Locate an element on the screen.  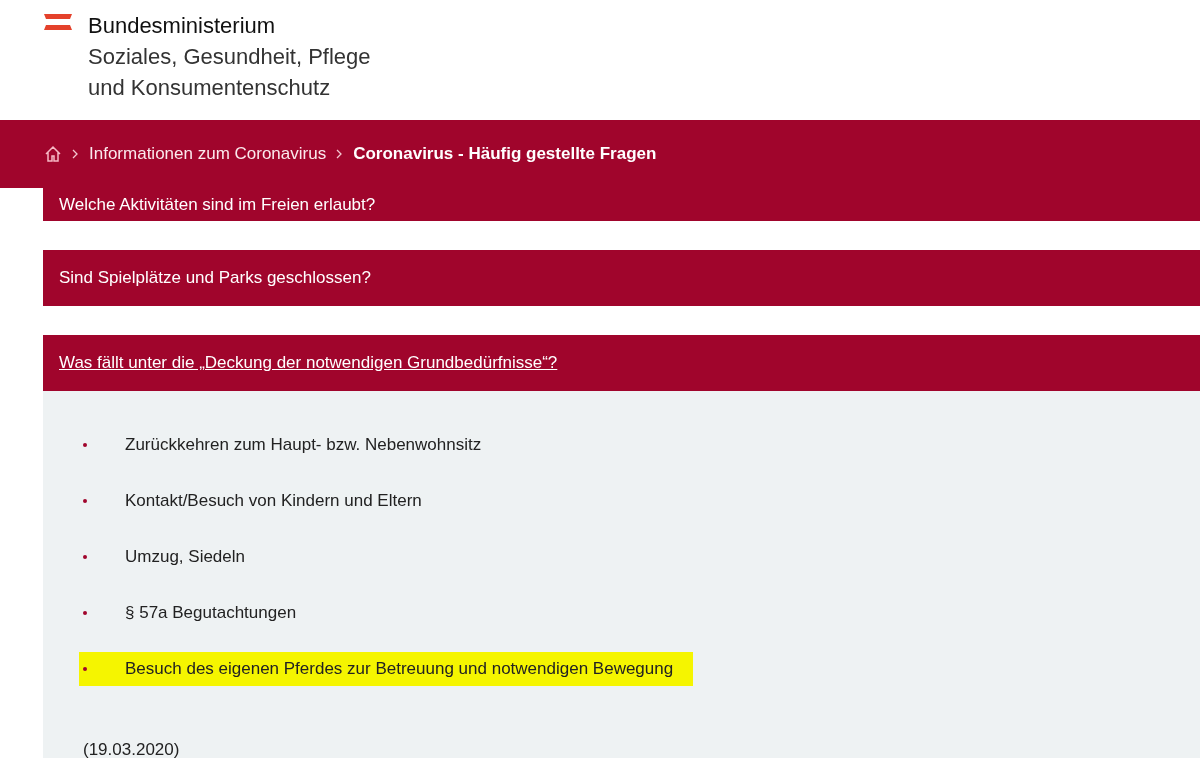
list-item-text: Besuch des eigenen Pferdes zur Betreuung und notwendigen Bewegung is located at coordinates (399, 669).